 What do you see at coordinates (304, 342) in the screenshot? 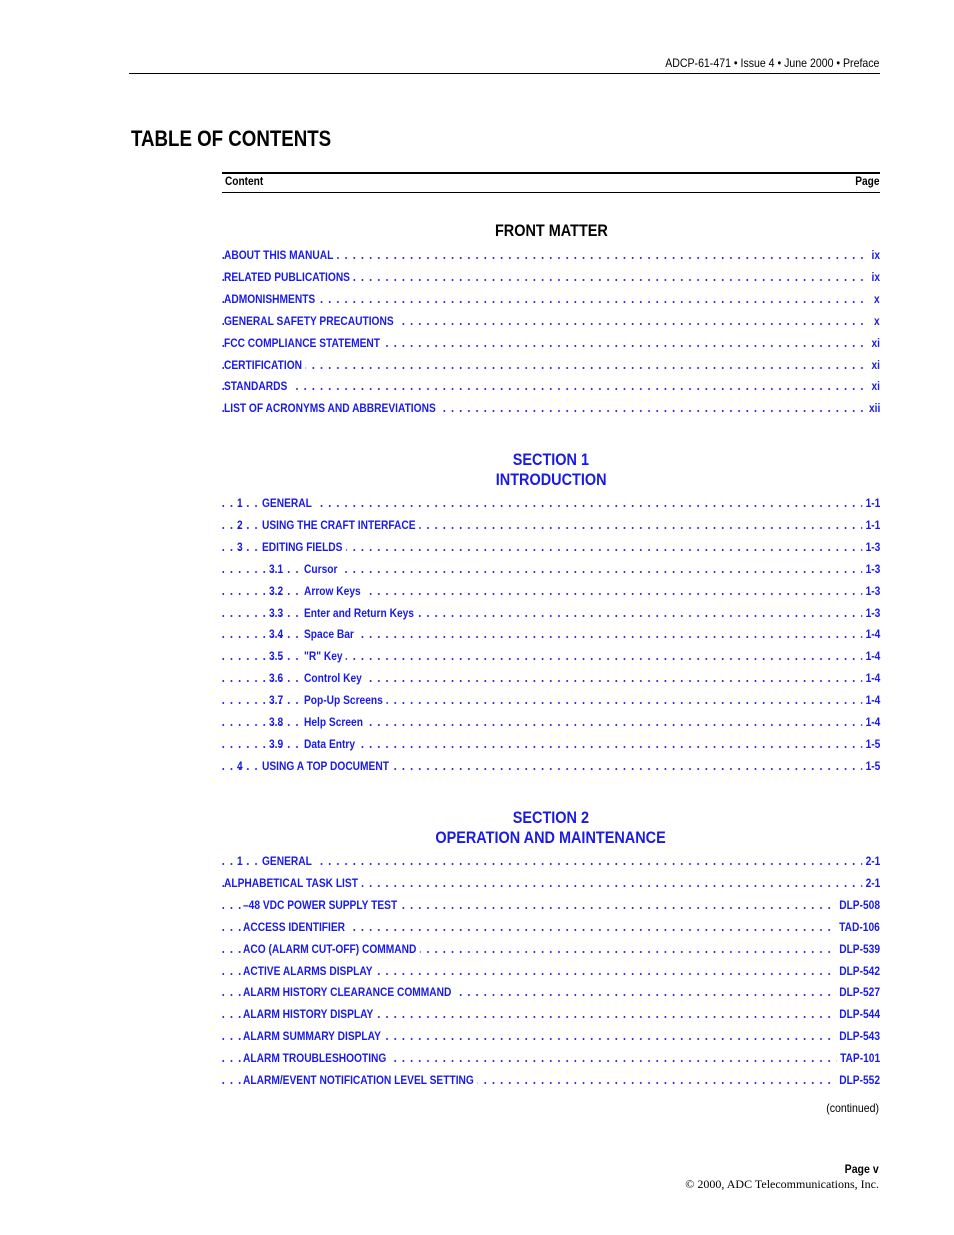
I see `entry-link: FCC COMPLIANCE STATEMENT` at bounding box center [304, 342].